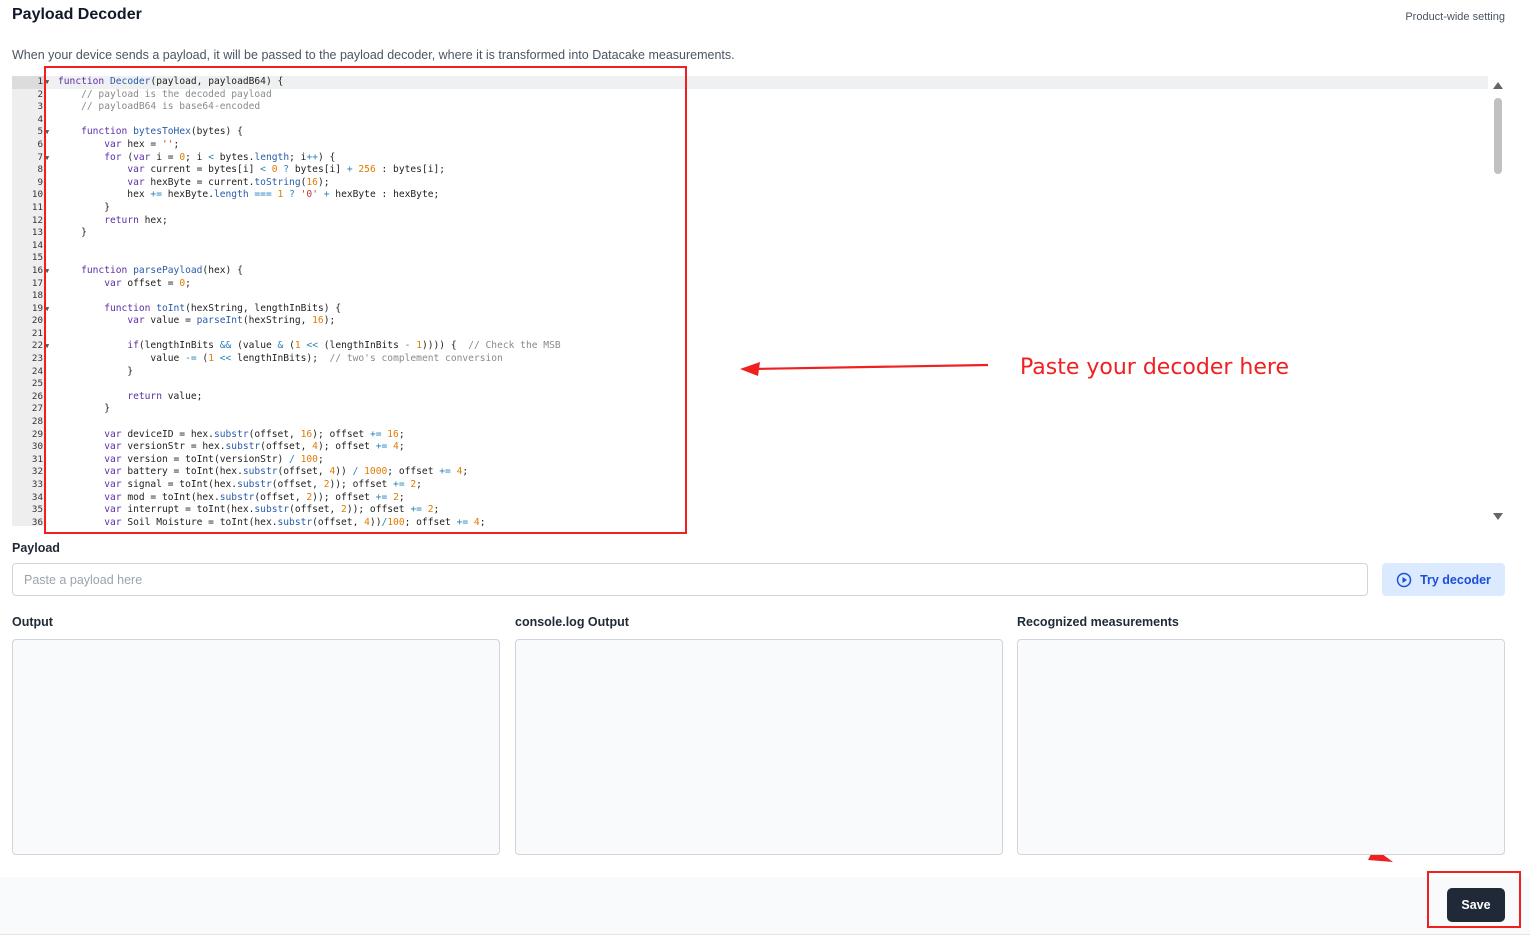  What do you see at coordinates (37, 384) in the screenshot?
I see `line-number: 25` at bounding box center [37, 384].